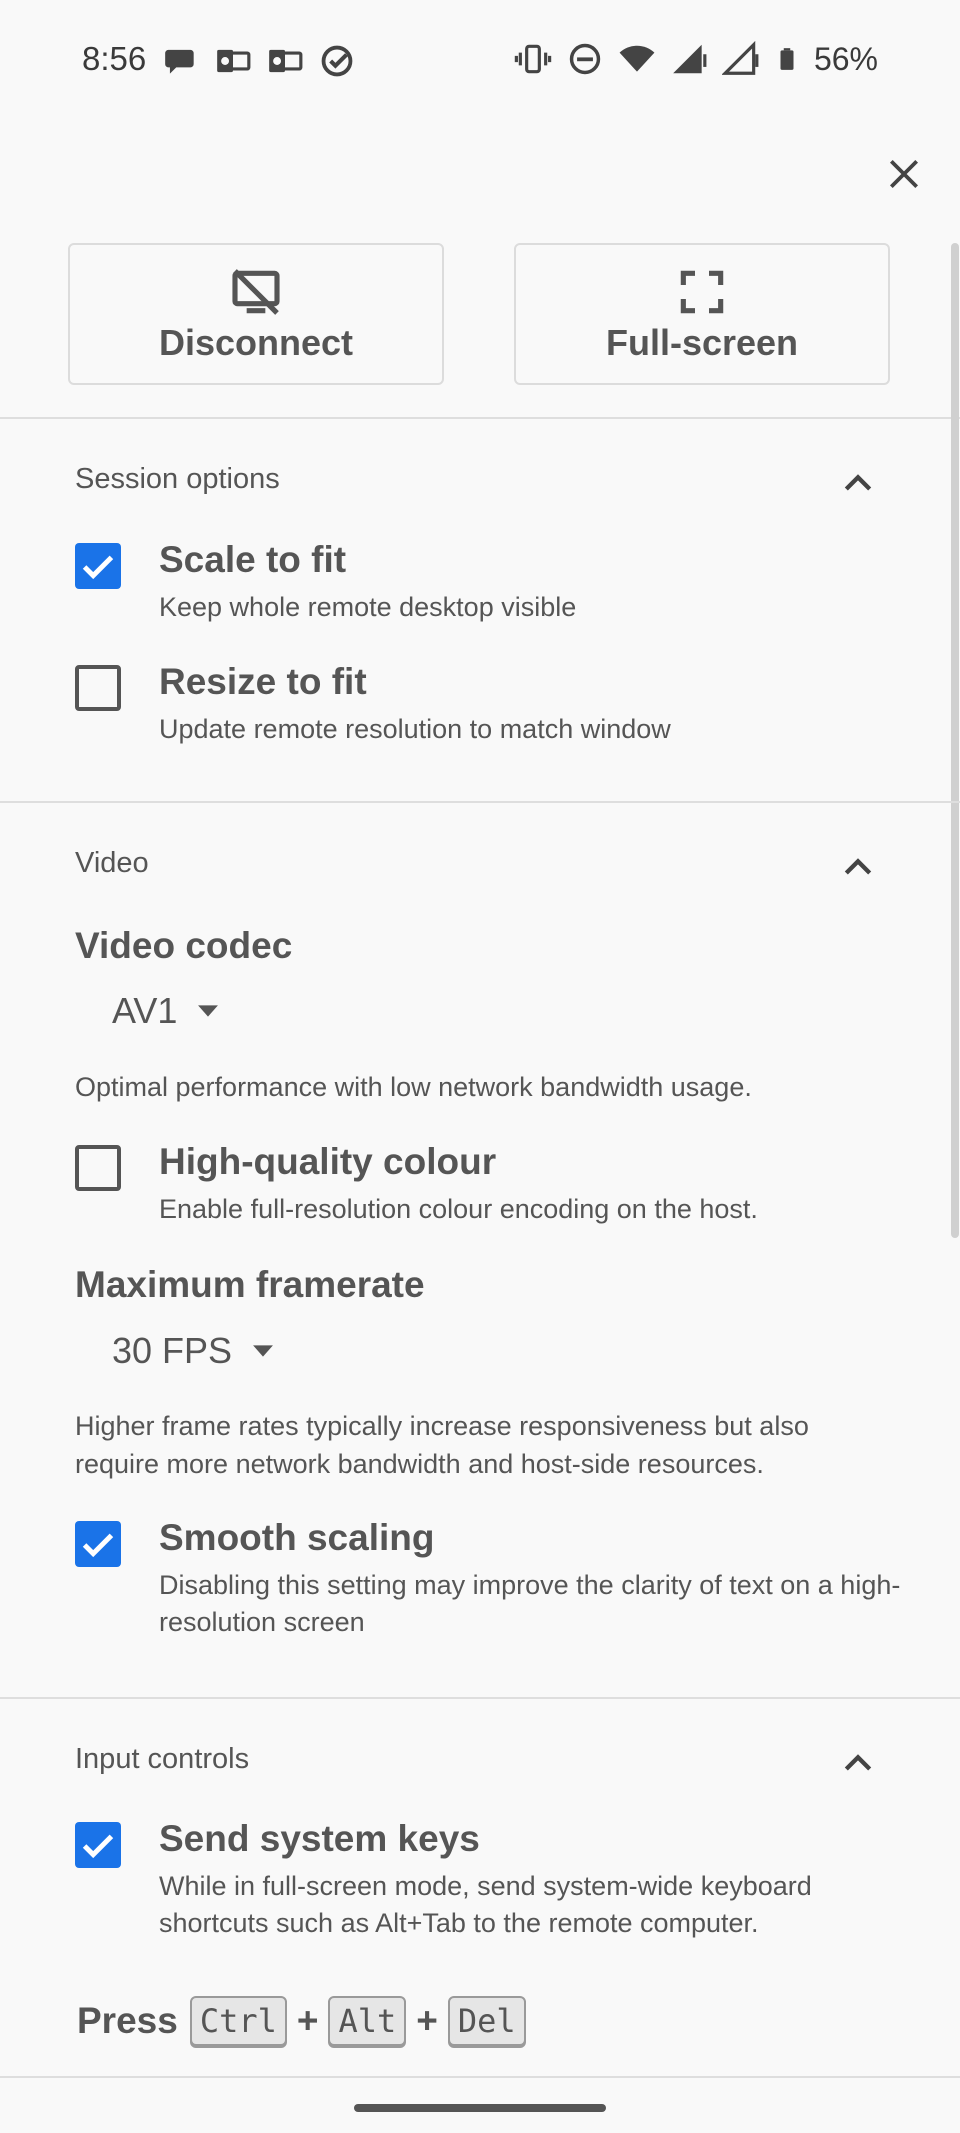 Image resolution: width=960 pixels, height=2133 pixels. Describe the element at coordinates (480, 2108) in the screenshot. I see `home-indicator` at that location.